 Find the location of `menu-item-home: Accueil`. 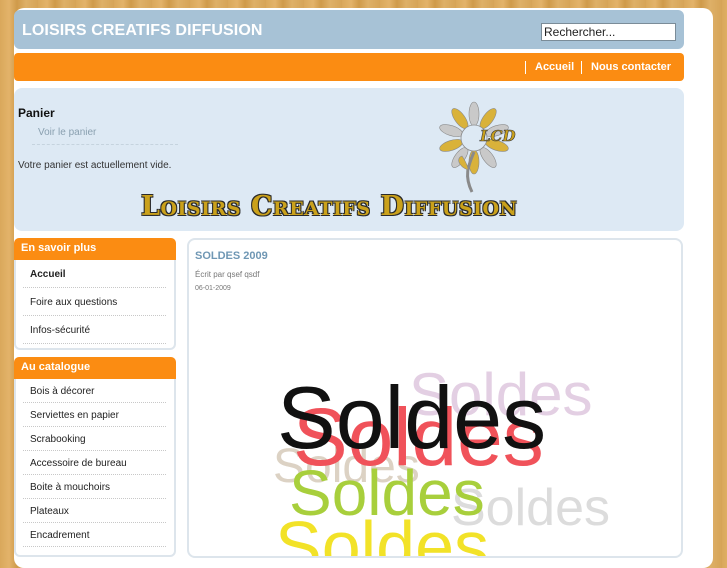

menu-item-home: Accueil is located at coordinates (94, 274).